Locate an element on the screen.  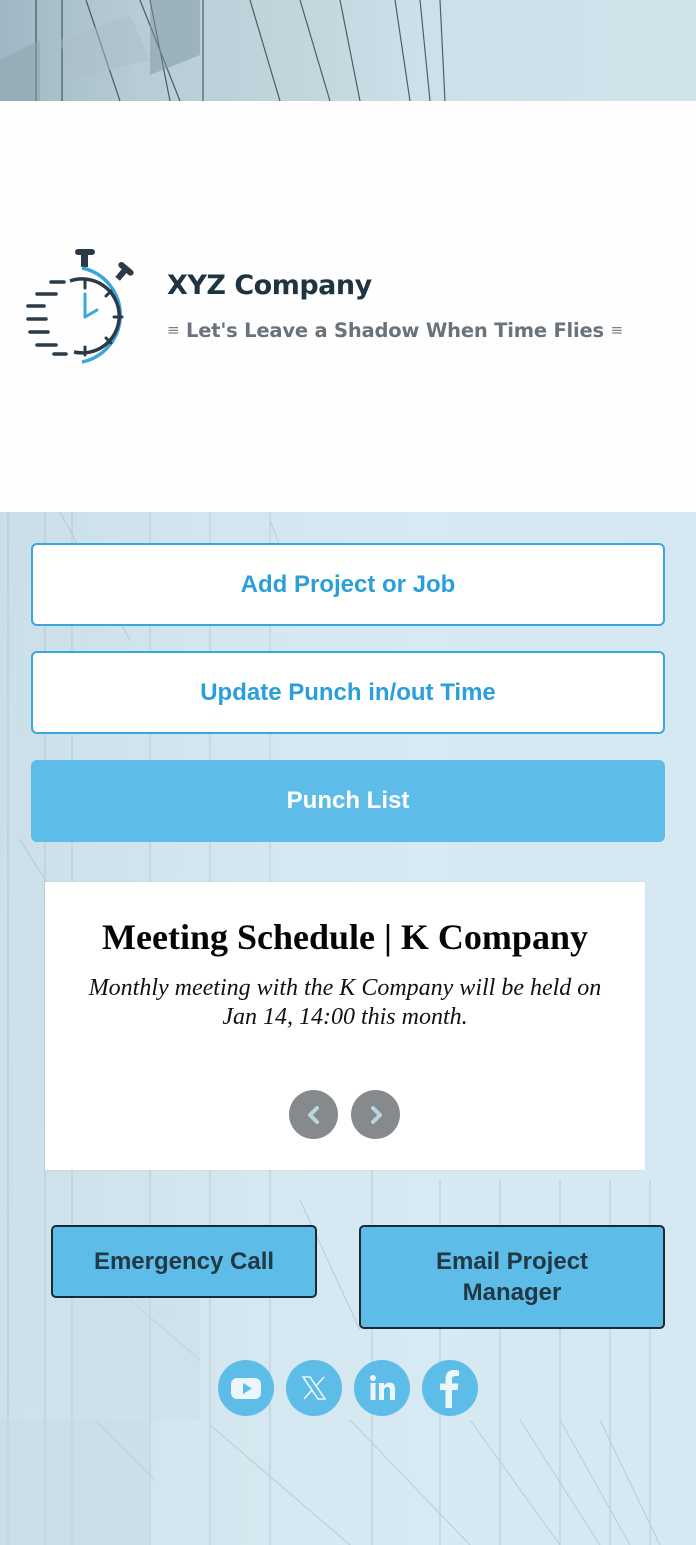
youtube-icon is located at coordinates (246, 1388).